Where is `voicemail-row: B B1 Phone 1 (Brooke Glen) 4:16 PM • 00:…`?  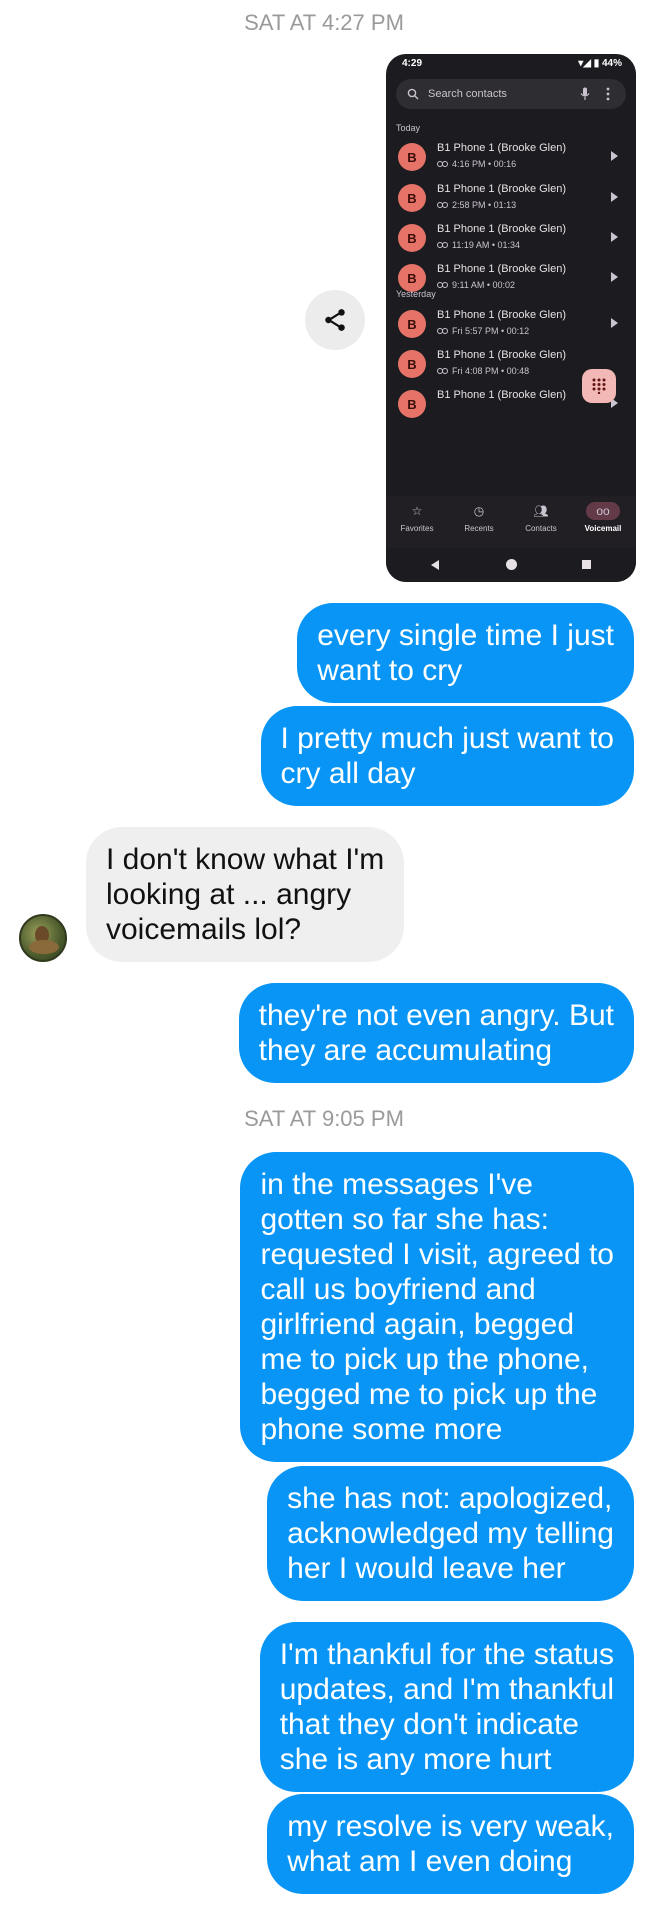 voicemail-row: B B1 Phone 1 (Brooke Glen) 4:16 PM • 00:… is located at coordinates (511, 157).